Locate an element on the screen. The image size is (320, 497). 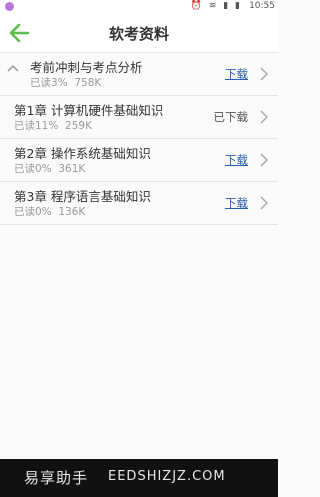
list-item: 考前冲刺与考点分析 已读3% 758K 下载 is located at coordinates (139, 74).